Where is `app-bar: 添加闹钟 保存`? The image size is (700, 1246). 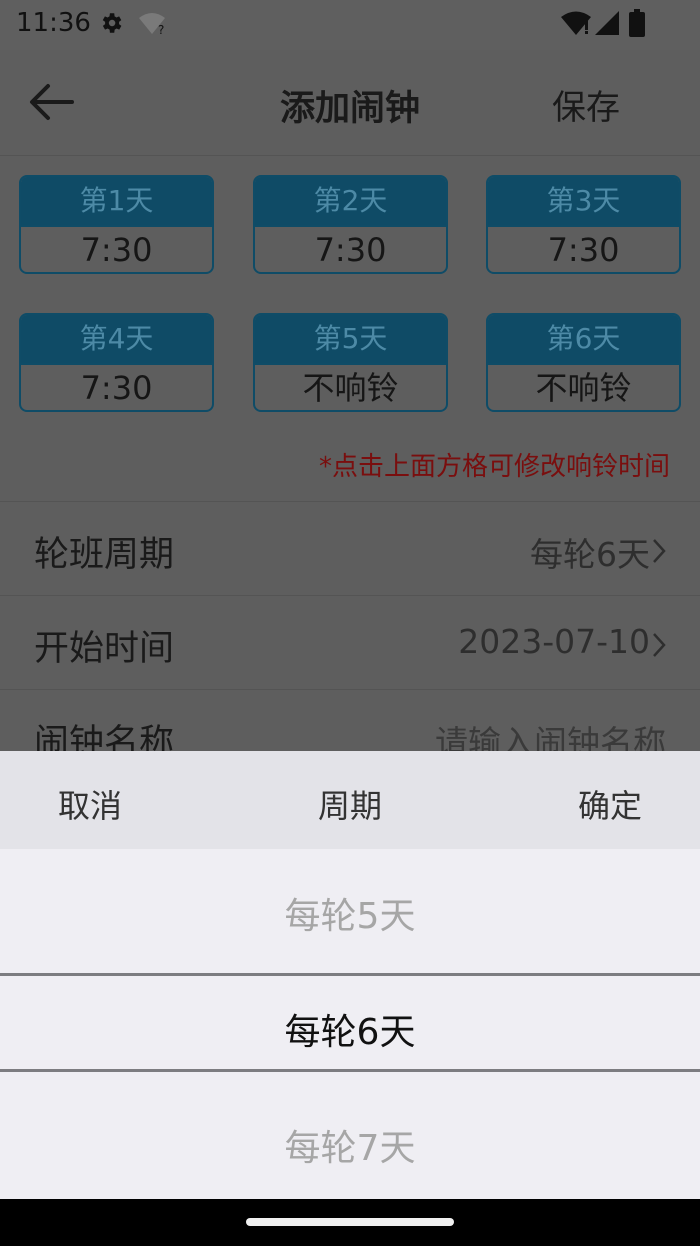 app-bar: 添加闹钟 保存 is located at coordinates (350, 103).